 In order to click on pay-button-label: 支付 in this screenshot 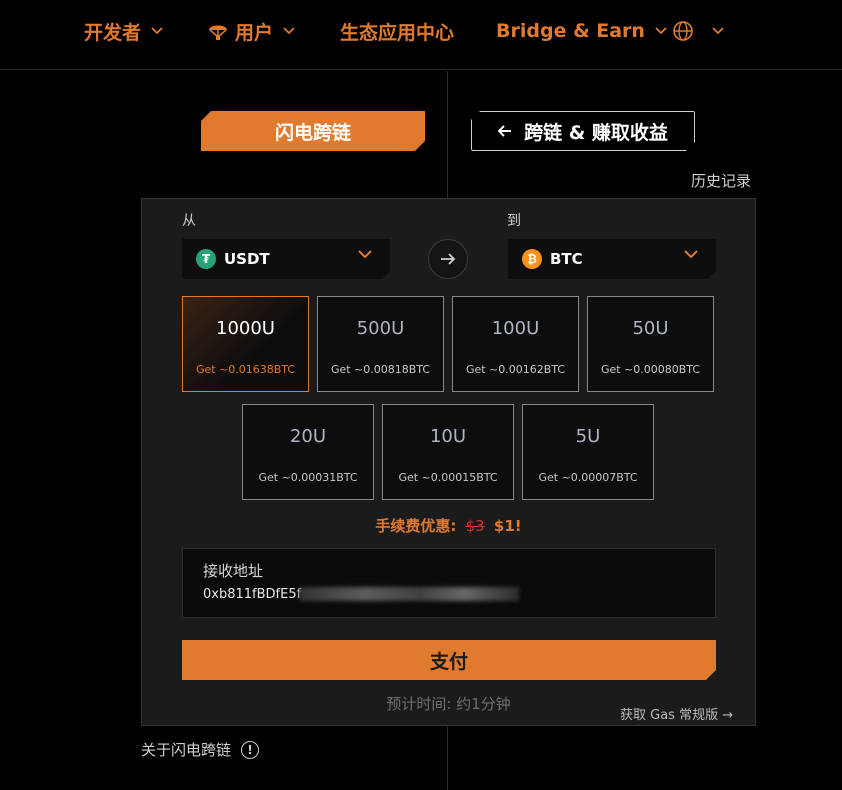, I will do `click(448, 661)`.